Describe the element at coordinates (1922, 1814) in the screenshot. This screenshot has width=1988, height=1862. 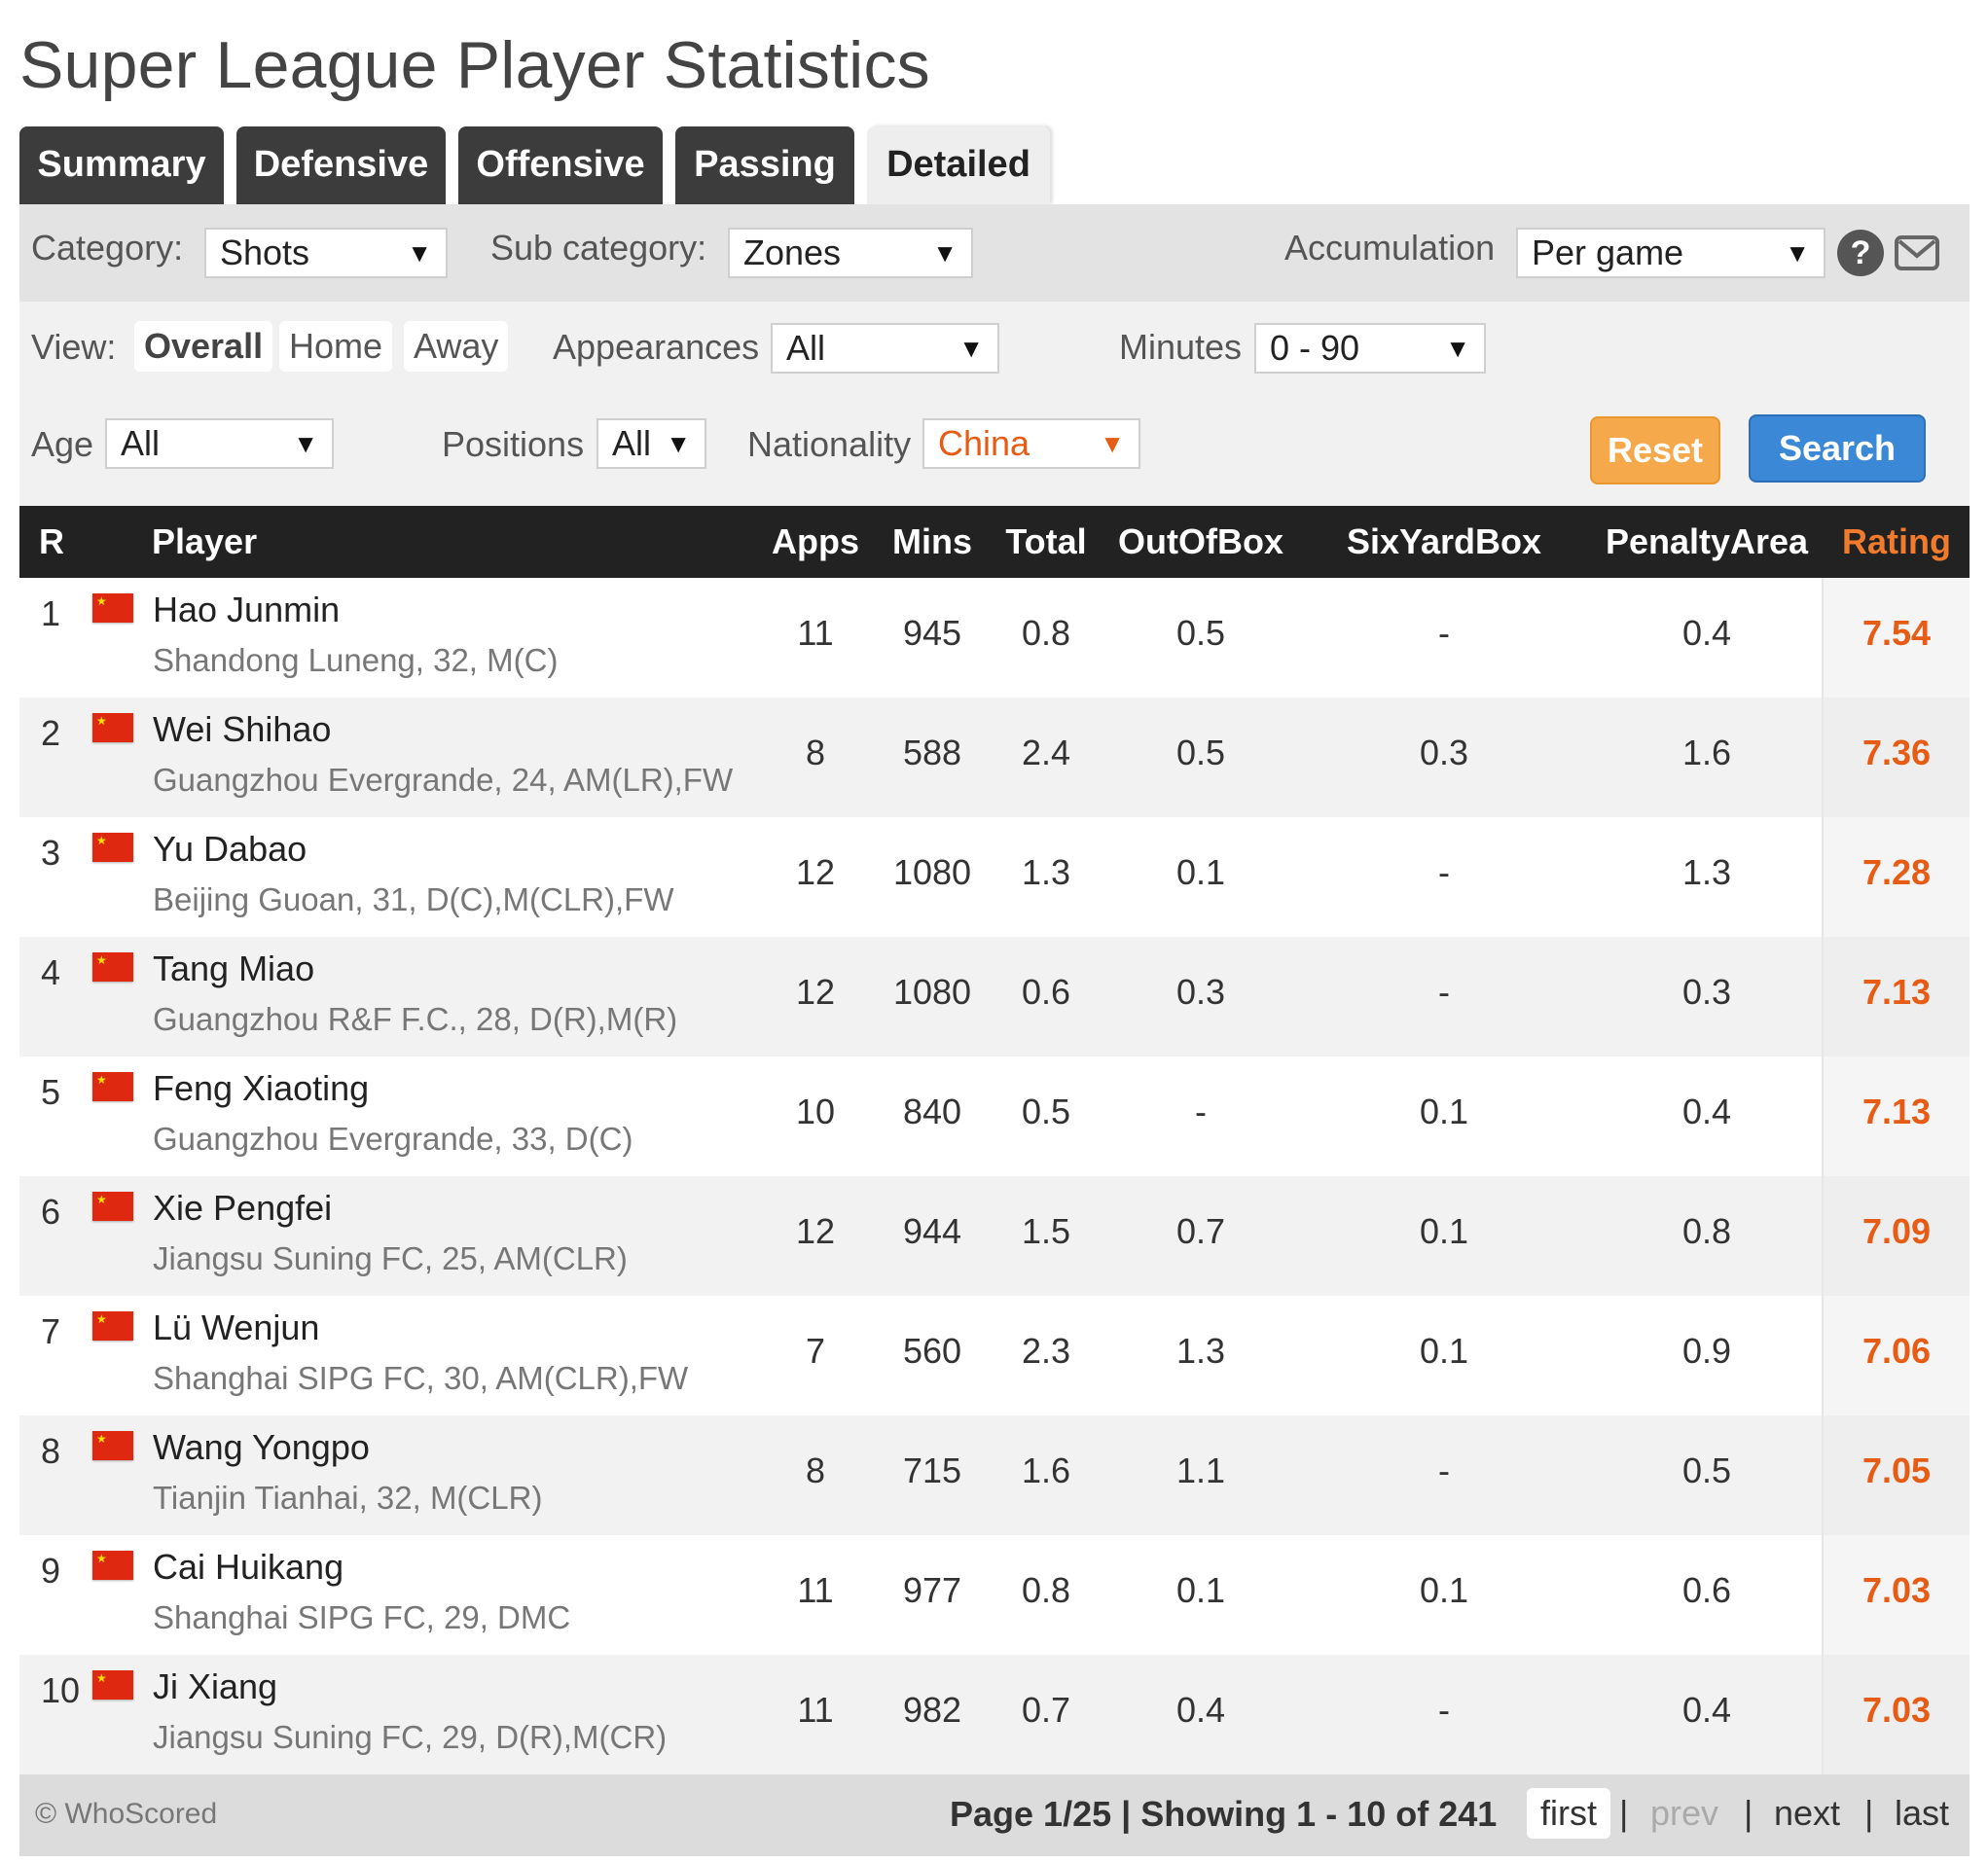
I see `pagination-last: last` at that location.